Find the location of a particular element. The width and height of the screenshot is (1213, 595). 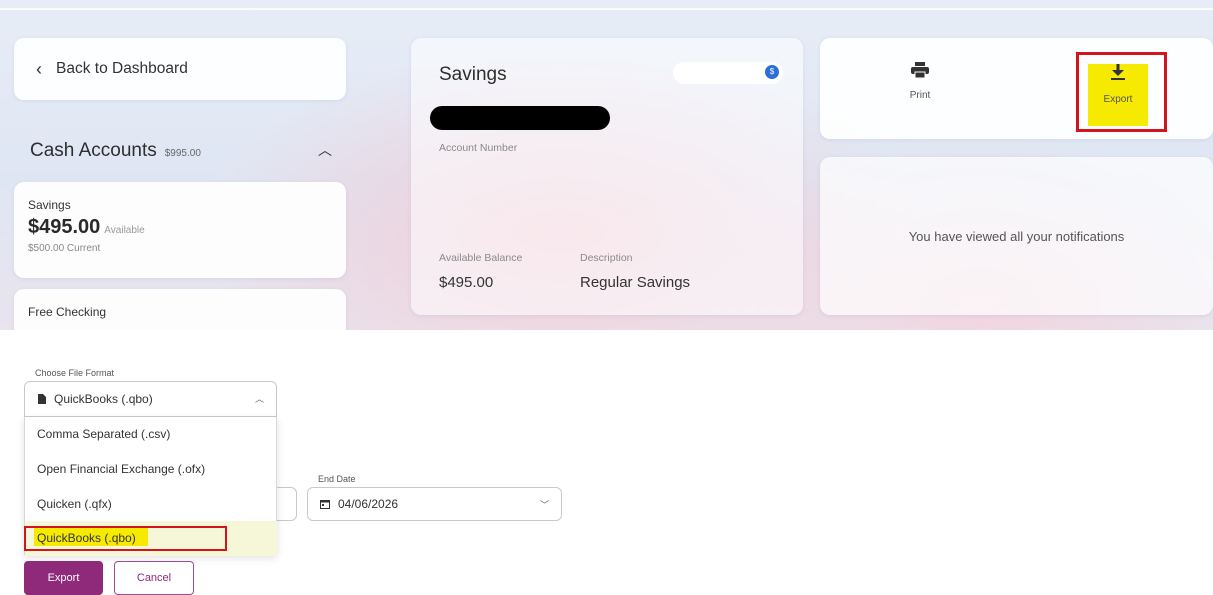

available-balance-label: Available Balance is located at coordinates (481, 258).